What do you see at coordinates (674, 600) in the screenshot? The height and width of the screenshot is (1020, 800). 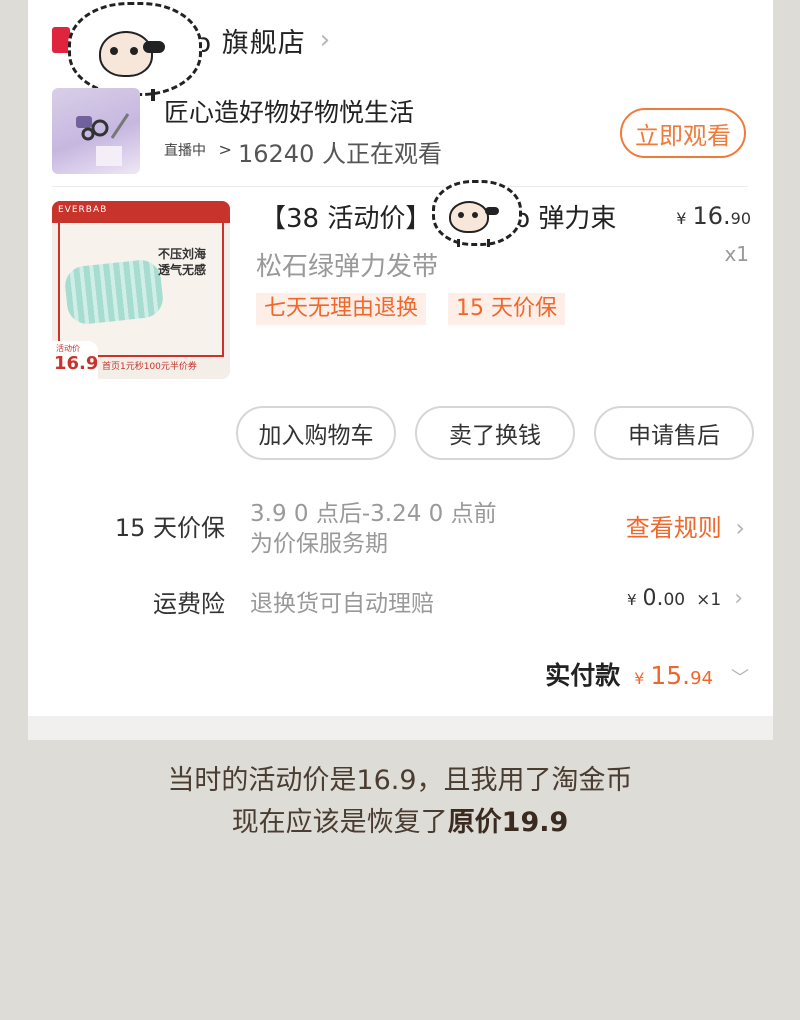 I see `price-dec: 00` at bounding box center [674, 600].